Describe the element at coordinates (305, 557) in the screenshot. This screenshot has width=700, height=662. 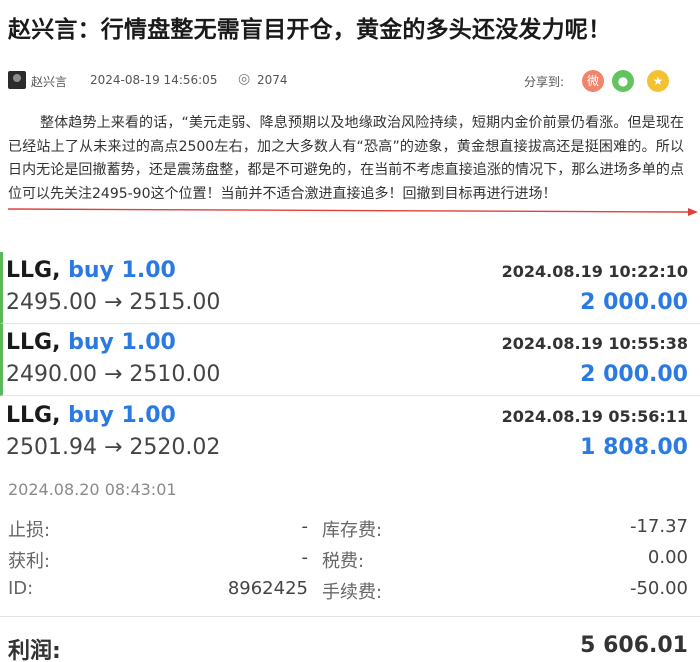
I see `take-profit-value: -` at that location.